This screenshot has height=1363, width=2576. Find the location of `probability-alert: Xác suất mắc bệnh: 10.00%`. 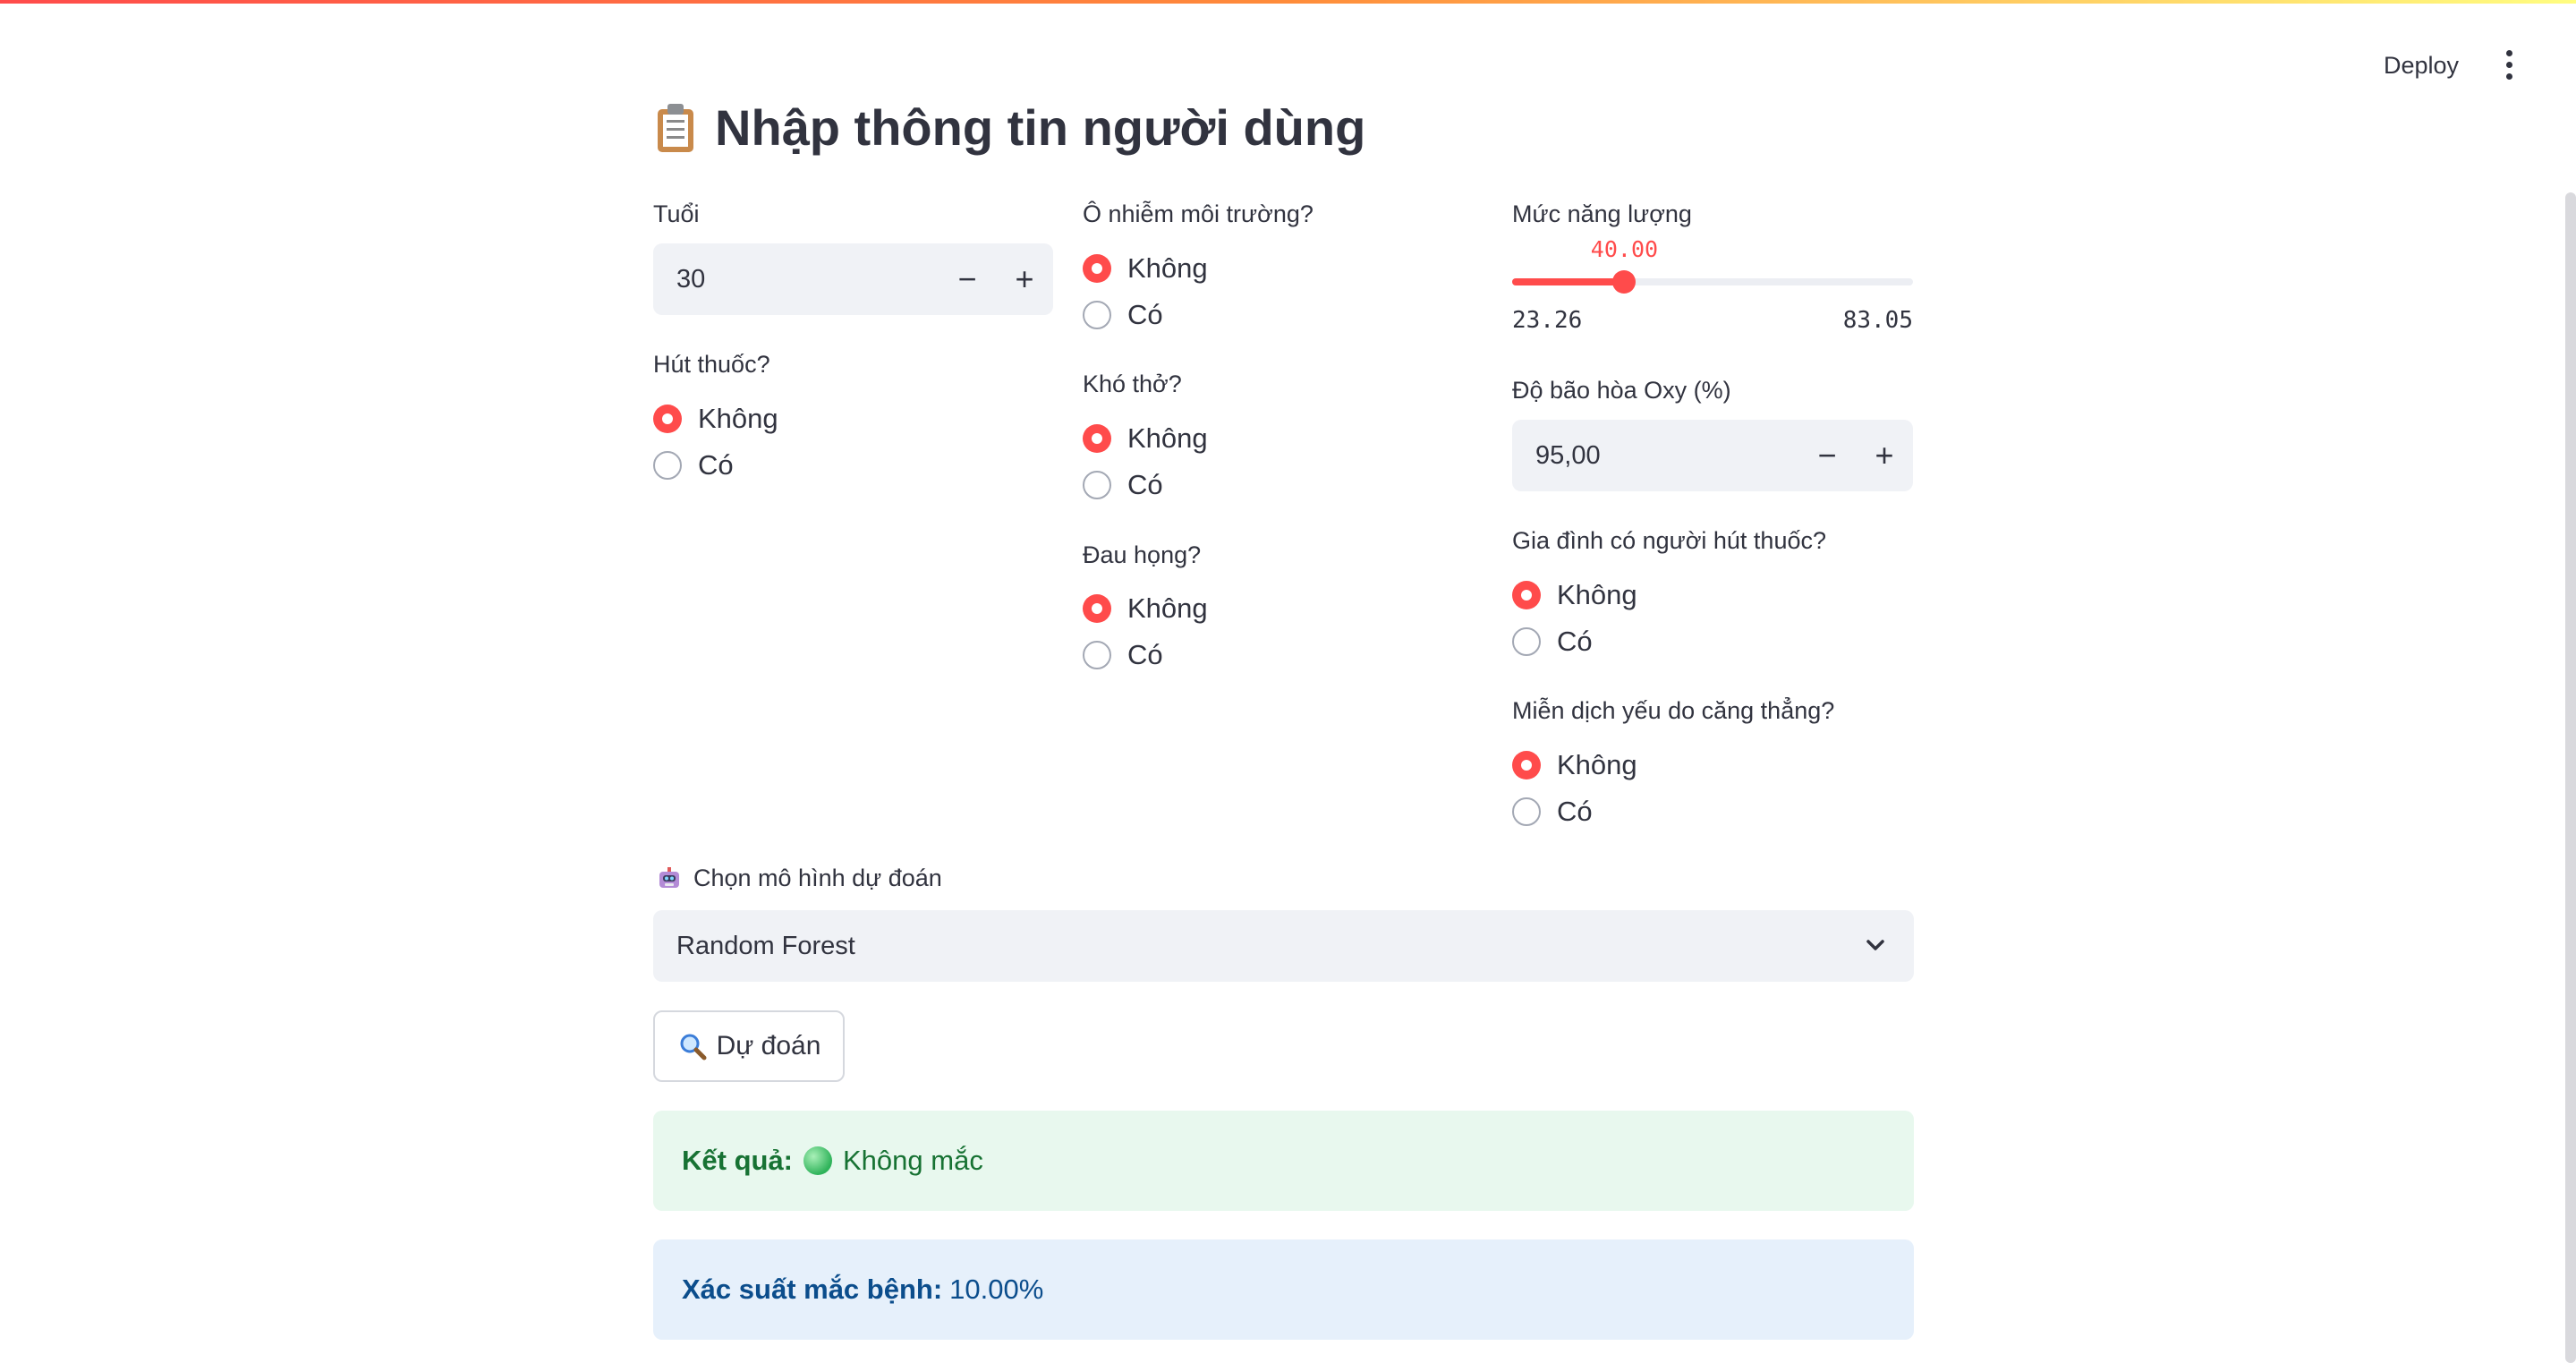

probability-alert: Xác suất mắc bệnh: 10.00% is located at coordinates (1283, 1289).